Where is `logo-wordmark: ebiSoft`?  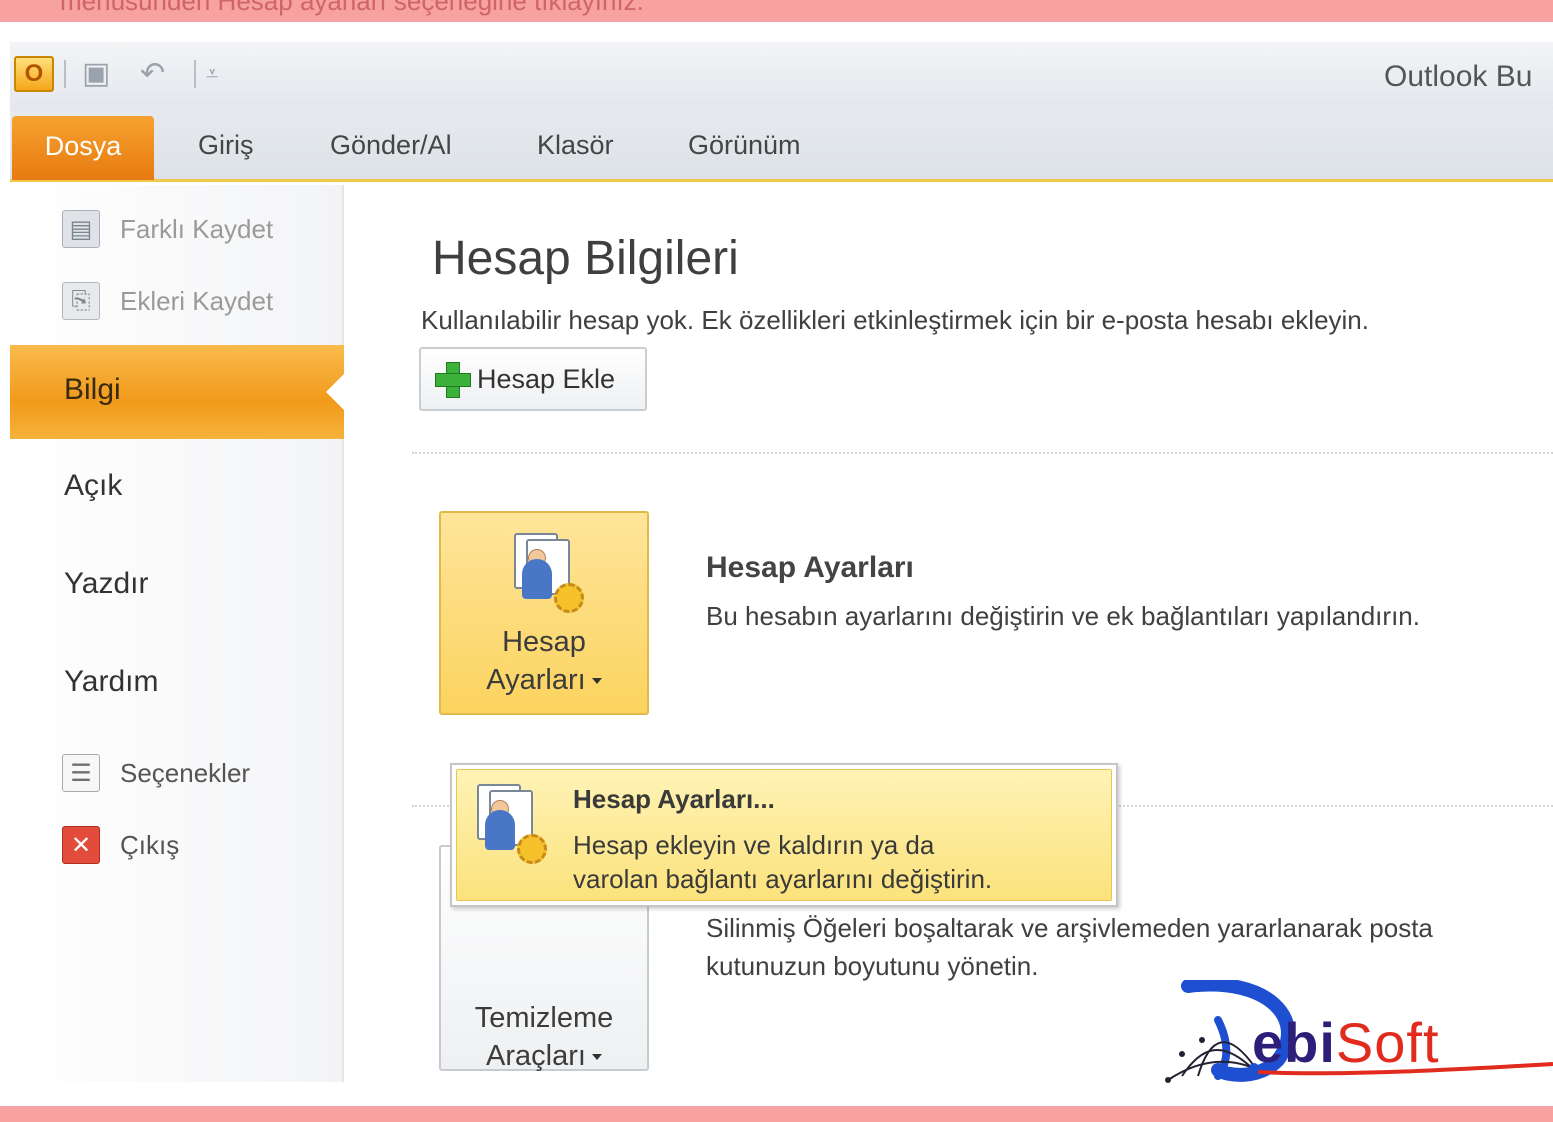 logo-wordmark: ebiSoft is located at coordinates (1346, 1042).